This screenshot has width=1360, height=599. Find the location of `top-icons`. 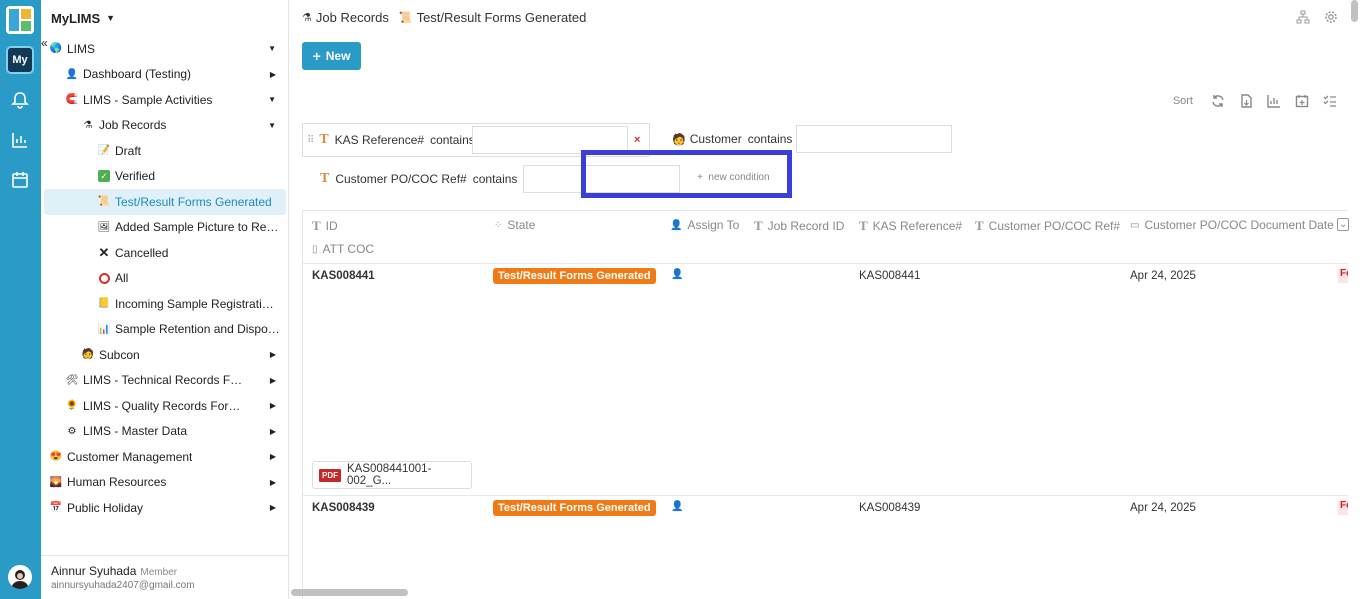

top-icons is located at coordinates (1317, 17).